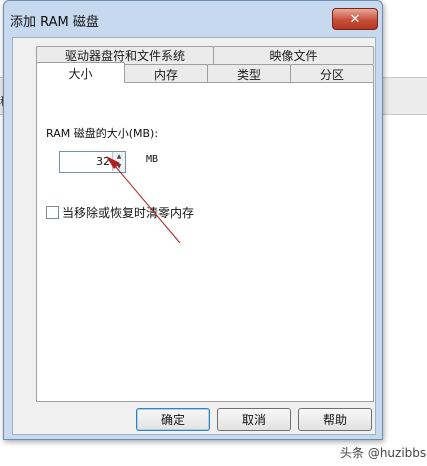  Describe the element at coordinates (383, 453) in the screenshot. I see `watermark: 头条 @huzibbs` at that location.